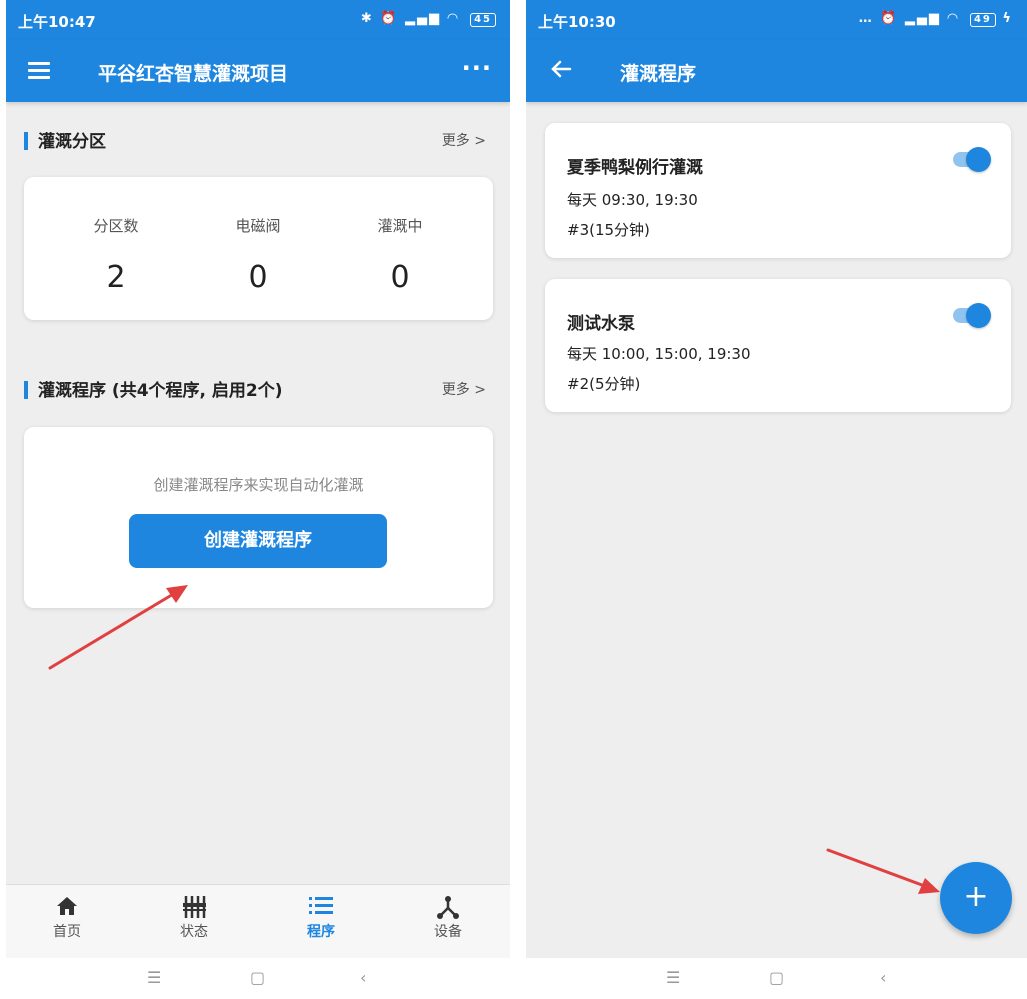  Describe the element at coordinates (258, 20) in the screenshot. I see `status-bar: 上午10:47 ✱ ⏰ ▂▄▆ ◠ 45` at that location.